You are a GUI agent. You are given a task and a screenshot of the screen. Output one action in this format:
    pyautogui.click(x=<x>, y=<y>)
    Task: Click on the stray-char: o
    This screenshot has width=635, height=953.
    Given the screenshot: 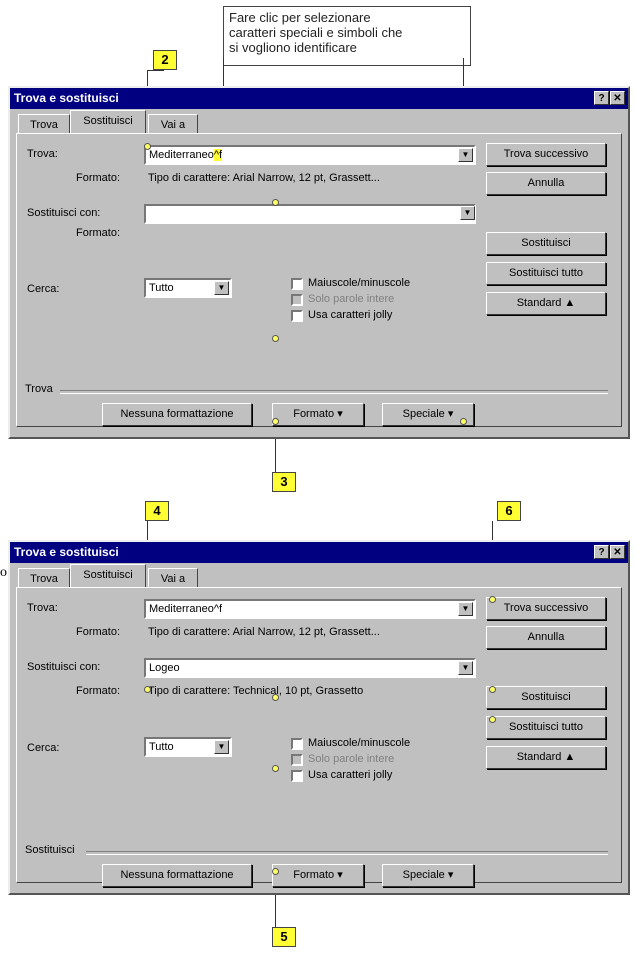 What is the action you would take?
    pyautogui.click(x=3, y=572)
    